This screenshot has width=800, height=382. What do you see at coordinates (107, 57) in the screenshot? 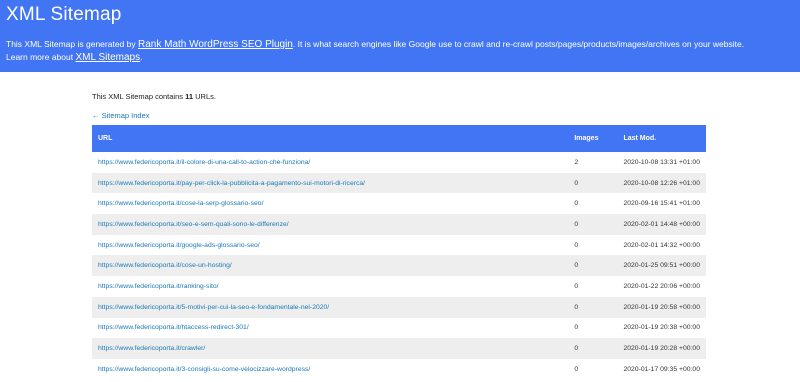
I see `xml-sitemaps-link: XML Sitemaps` at bounding box center [107, 57].